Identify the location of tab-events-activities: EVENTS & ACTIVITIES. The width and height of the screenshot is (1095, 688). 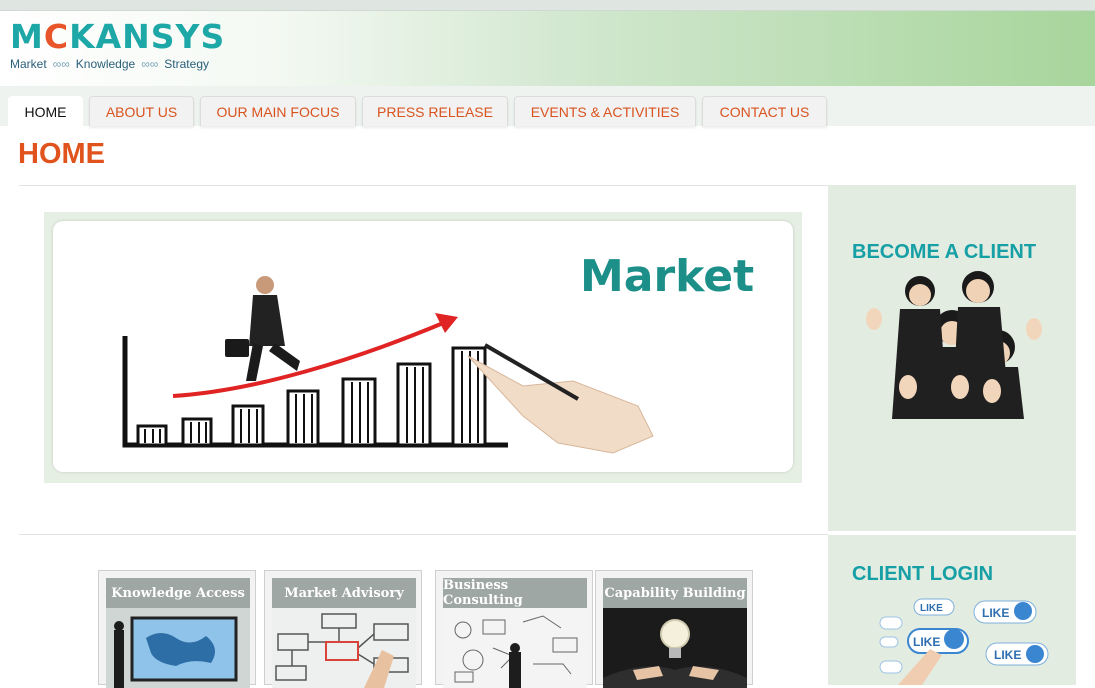
(605, 111).